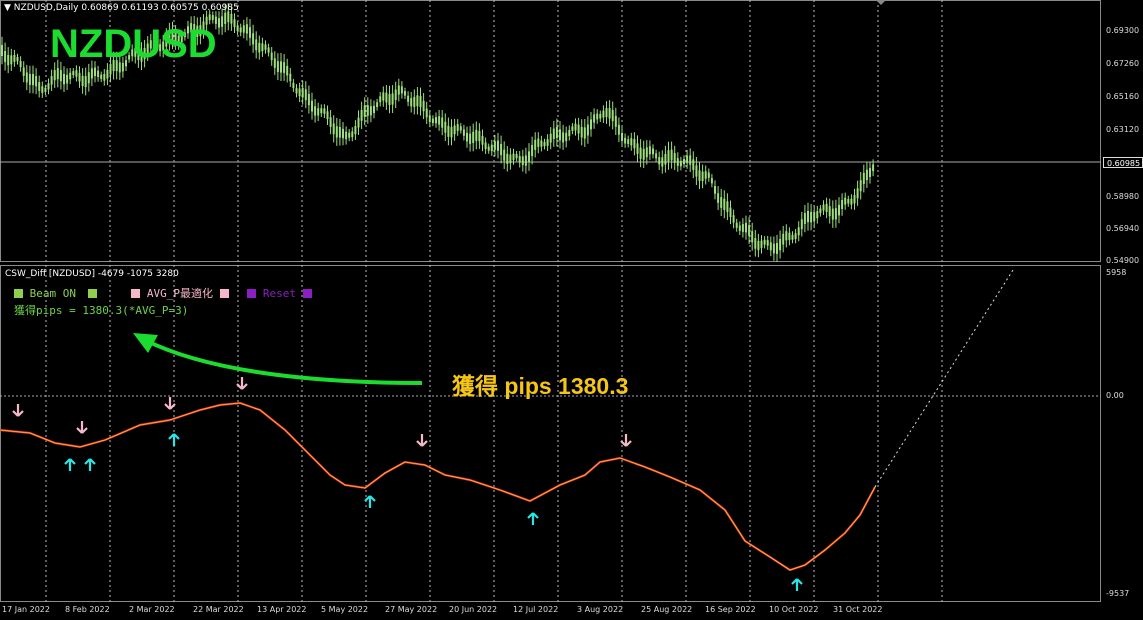  I want to click on time-axis-label: 17 Jan 2022, so click(26, 609).